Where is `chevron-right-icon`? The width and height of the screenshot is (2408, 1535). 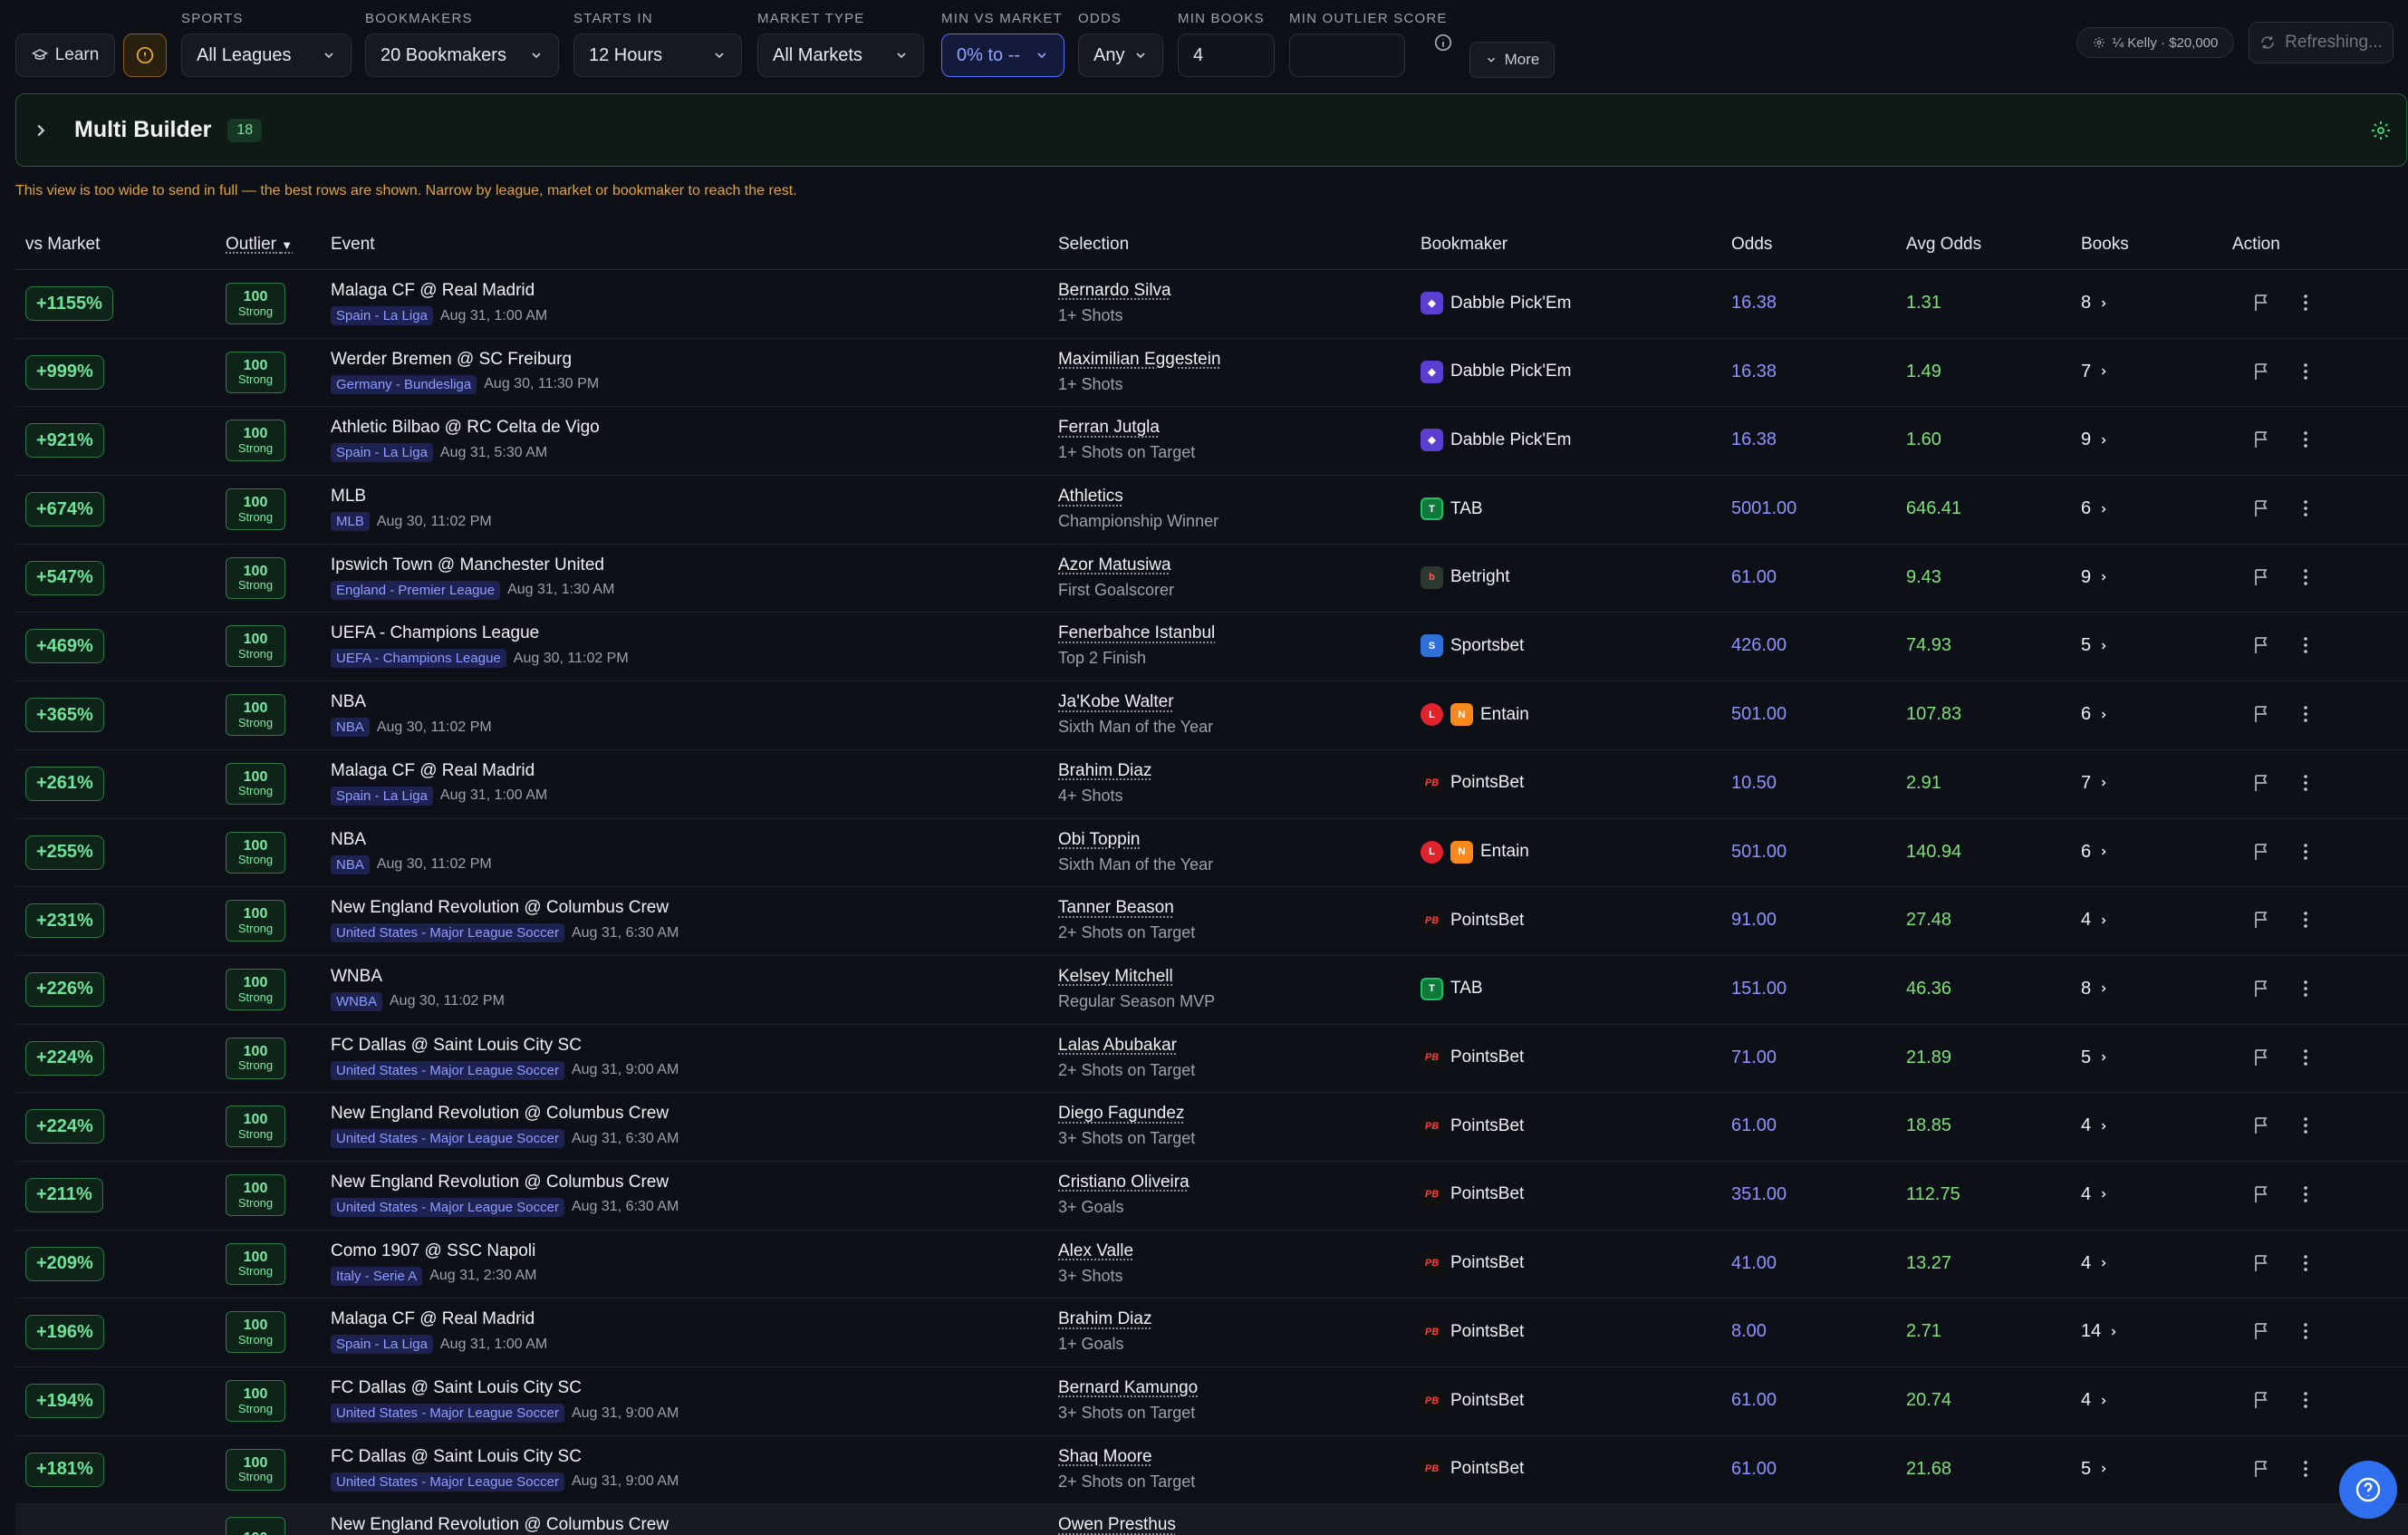 chevron-right-icon is located at coordinates (41, 130).